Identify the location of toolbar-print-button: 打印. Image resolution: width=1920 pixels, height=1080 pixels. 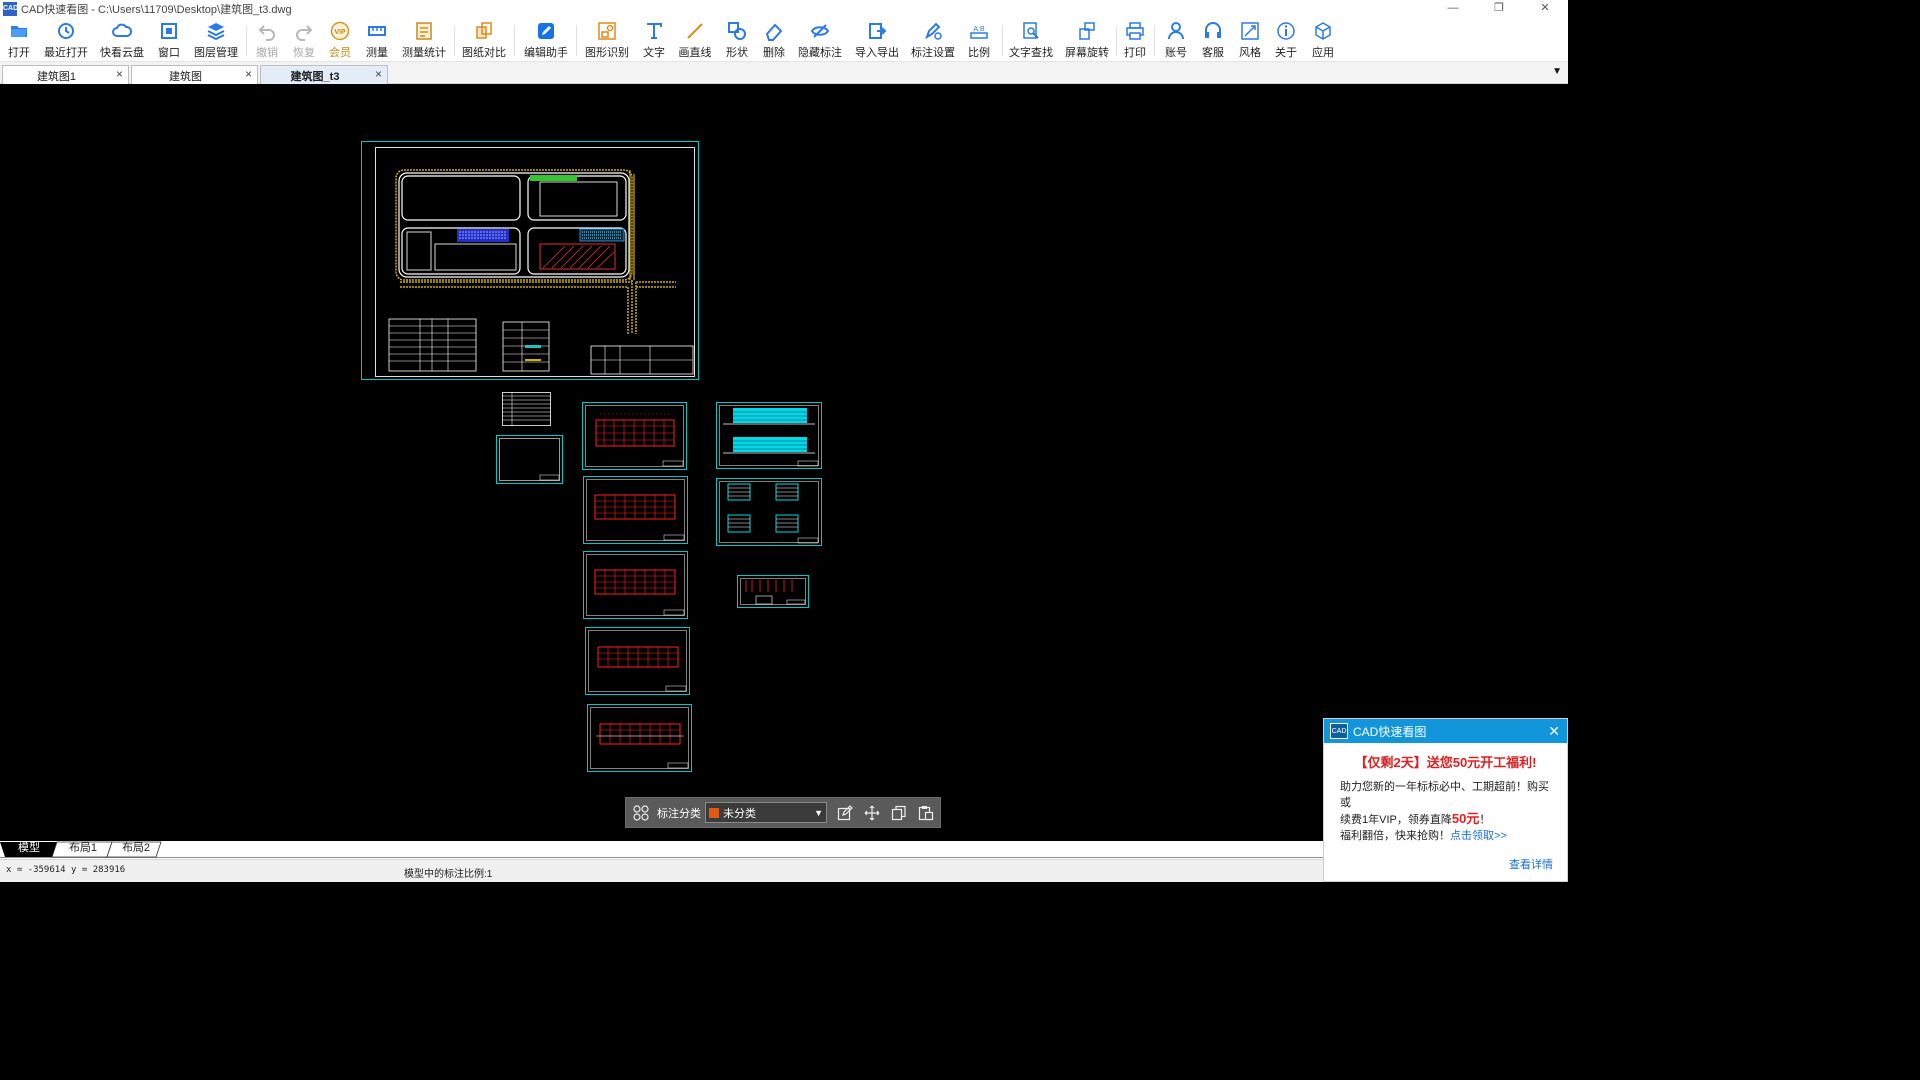
(1135, 40).